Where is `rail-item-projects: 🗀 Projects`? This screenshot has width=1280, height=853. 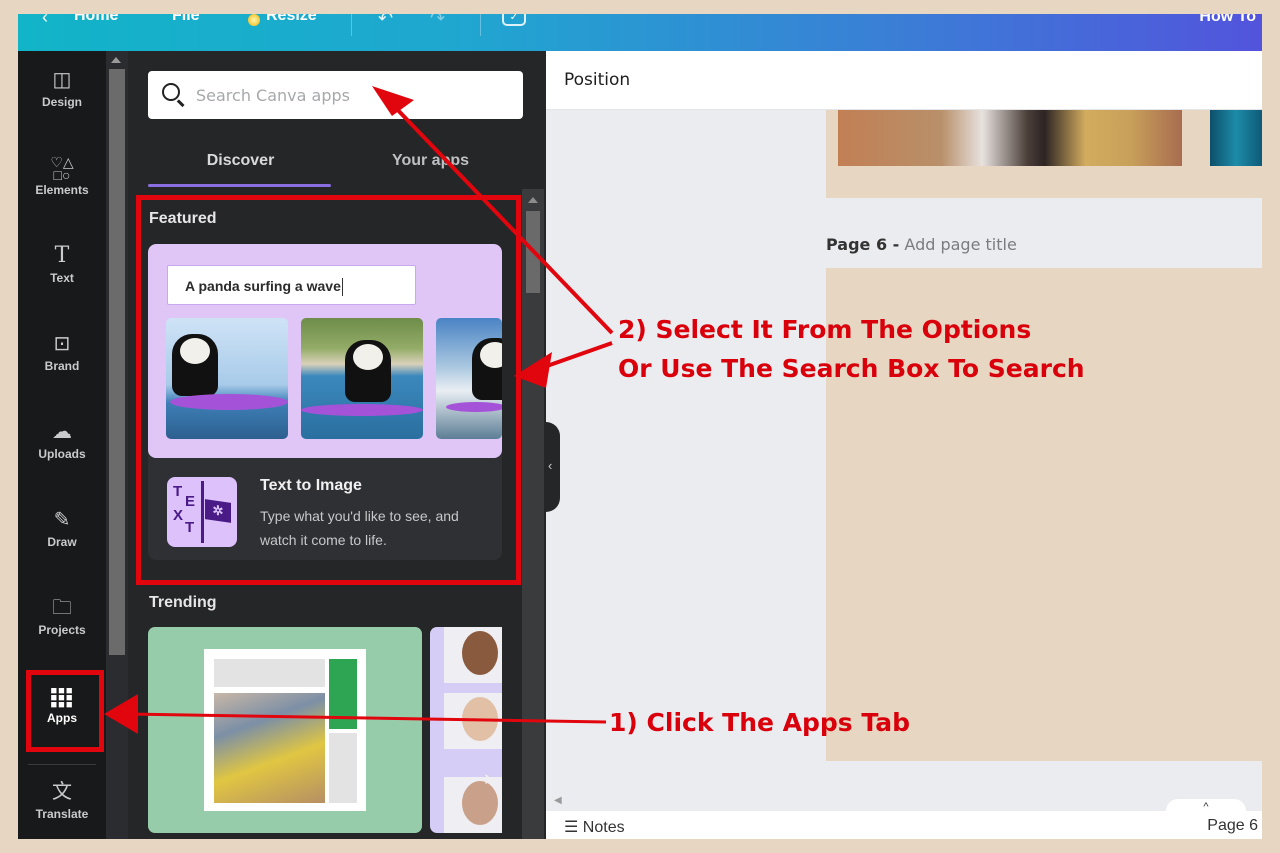
rail-item-projects: 🗀 Projects is located at coordinates (62, 628).